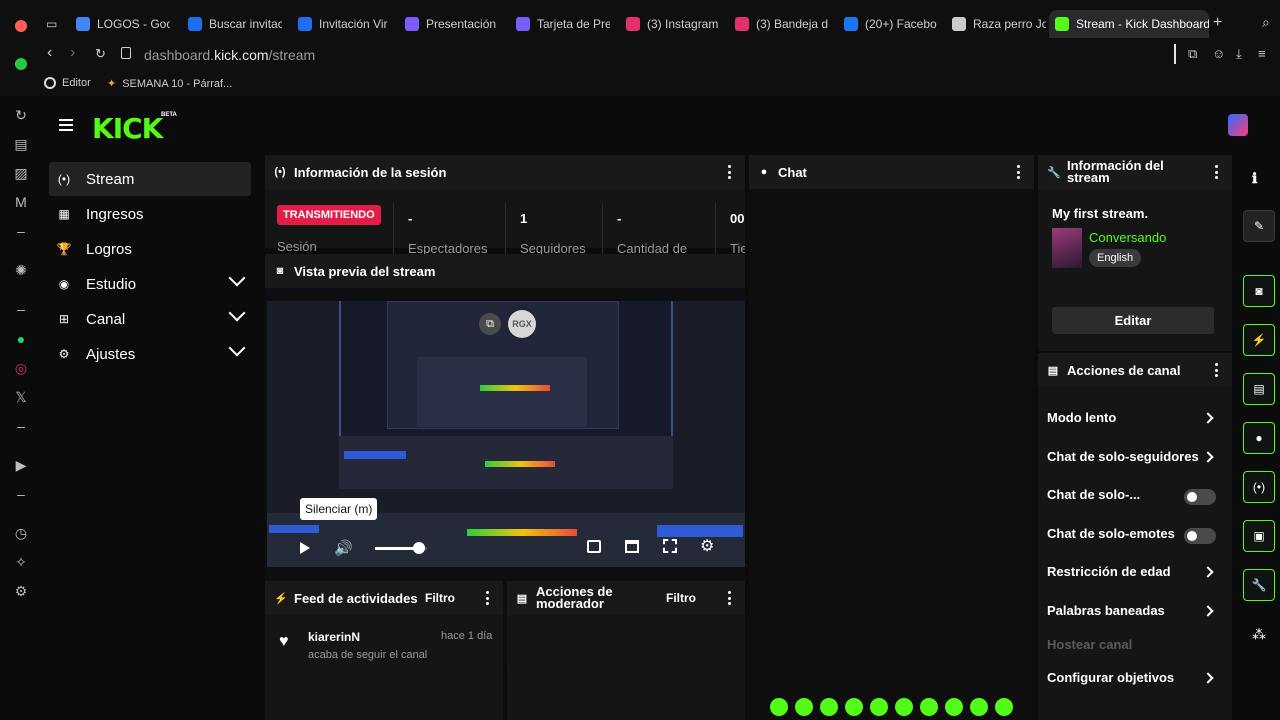  What do you see at coordinates (1217, 23) in the screenshot?
I see `new-tab-button: +` at bounding box center [1217, 23].